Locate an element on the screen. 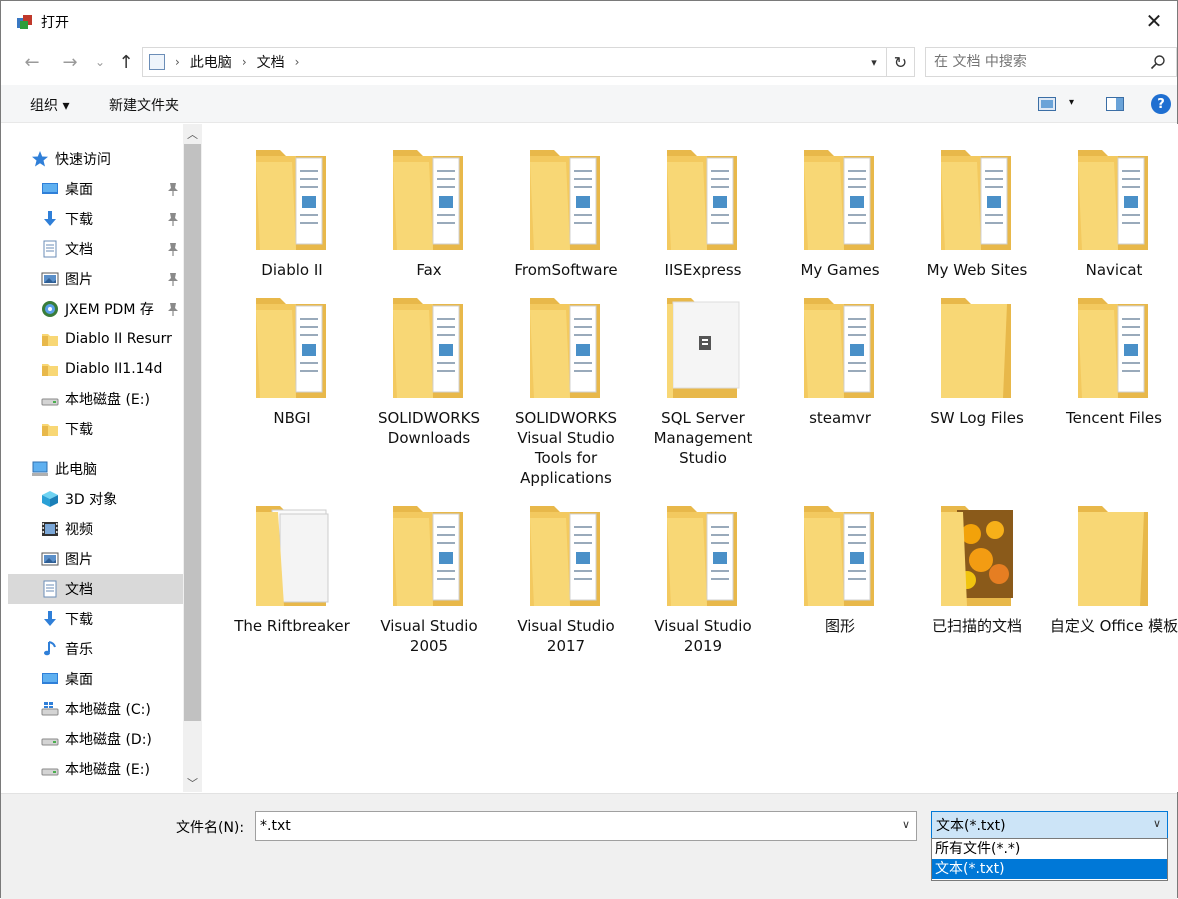 This screenshot has height=899, width=1178. sidebar-item: 此电脑 is located at coordinates (95, 469).